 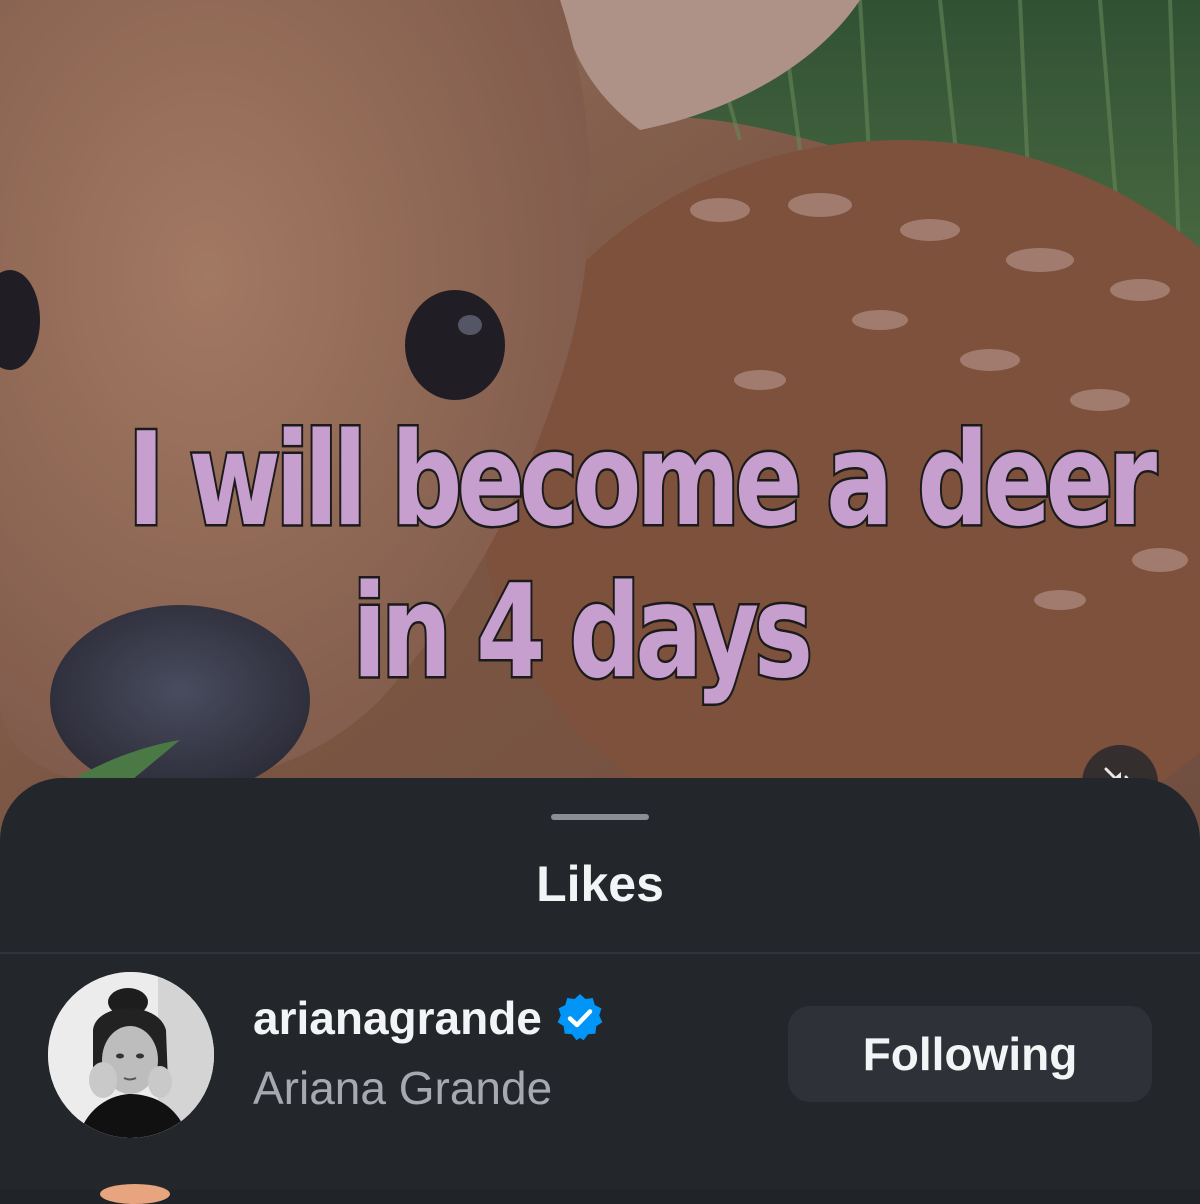 I want to click on username-line: arianagrande, so click(x=429, y=1018).